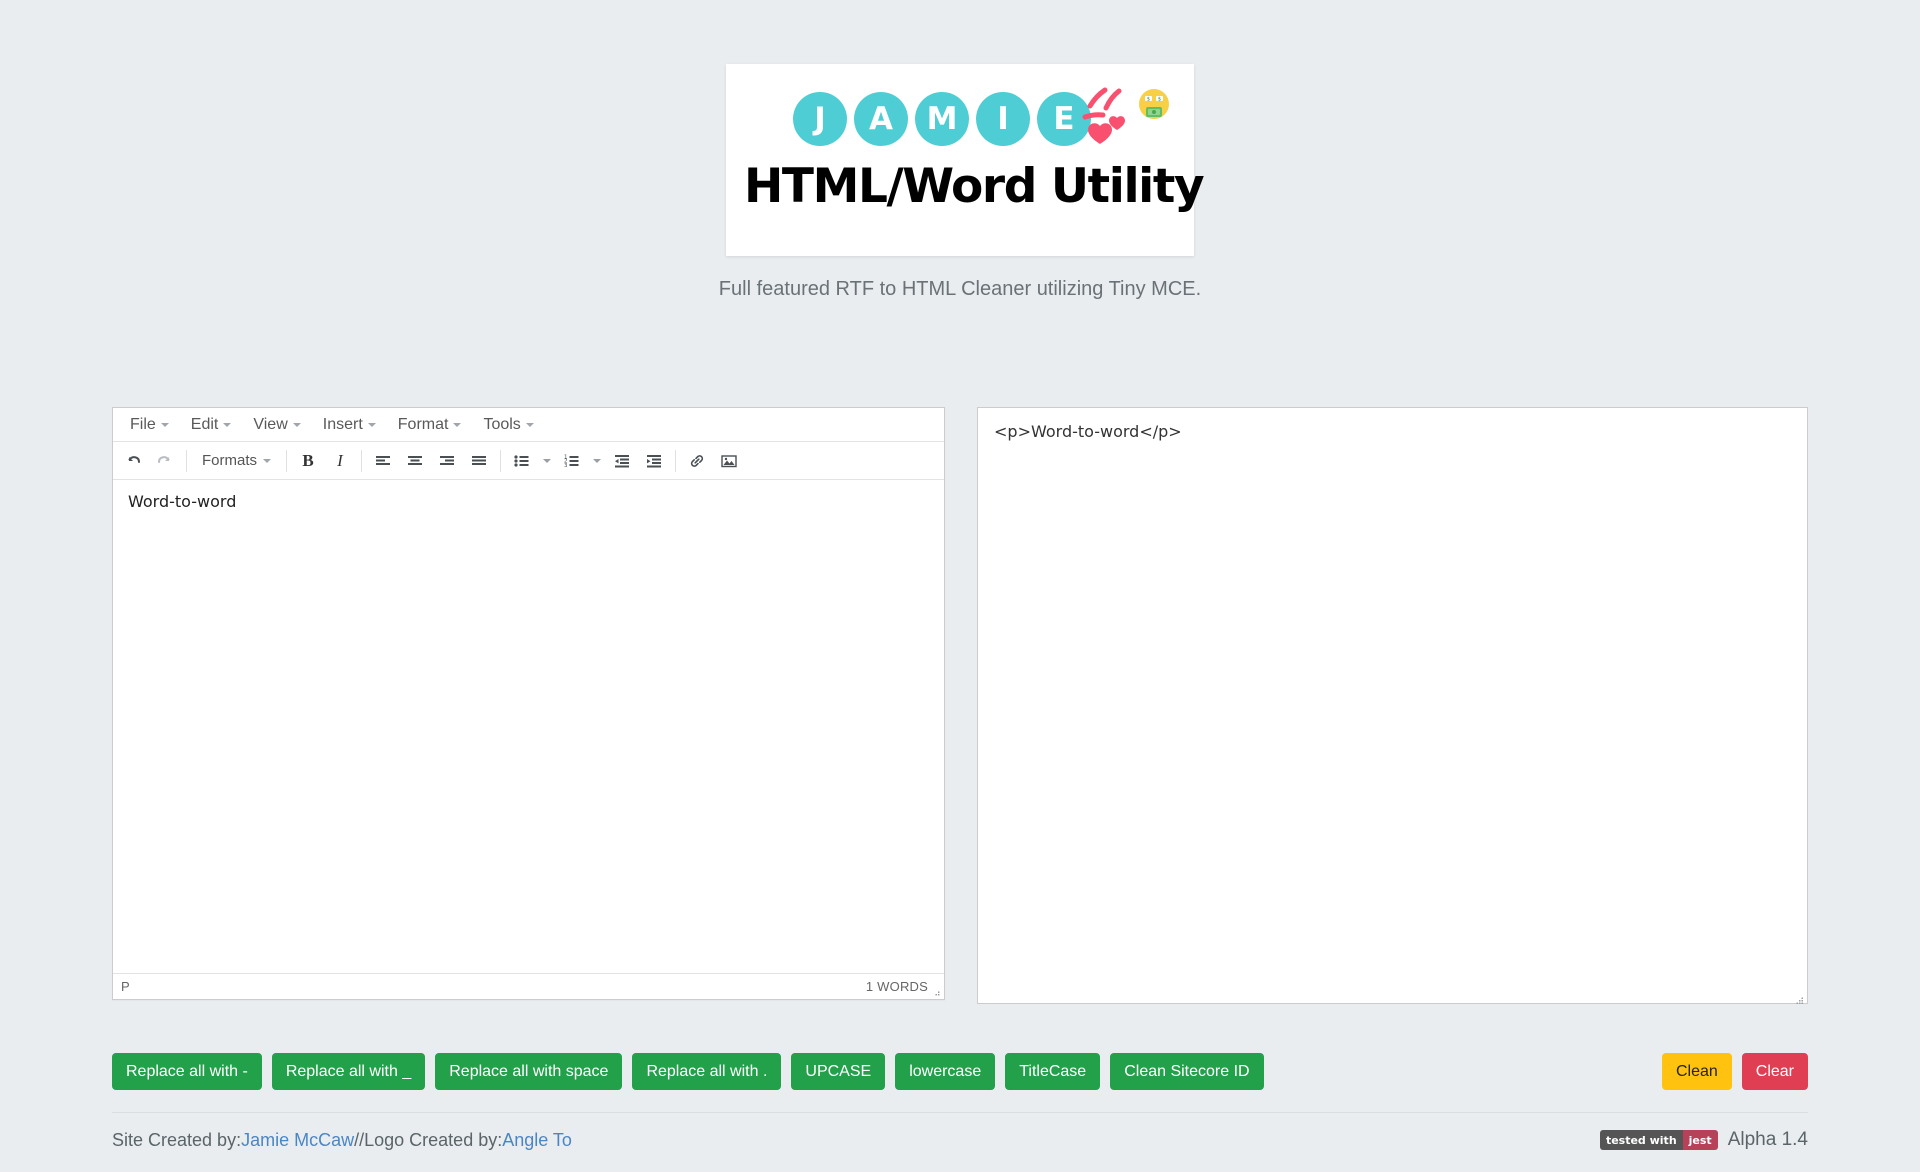  I want to click on clear-button: Clear, so click(1774, 1072).